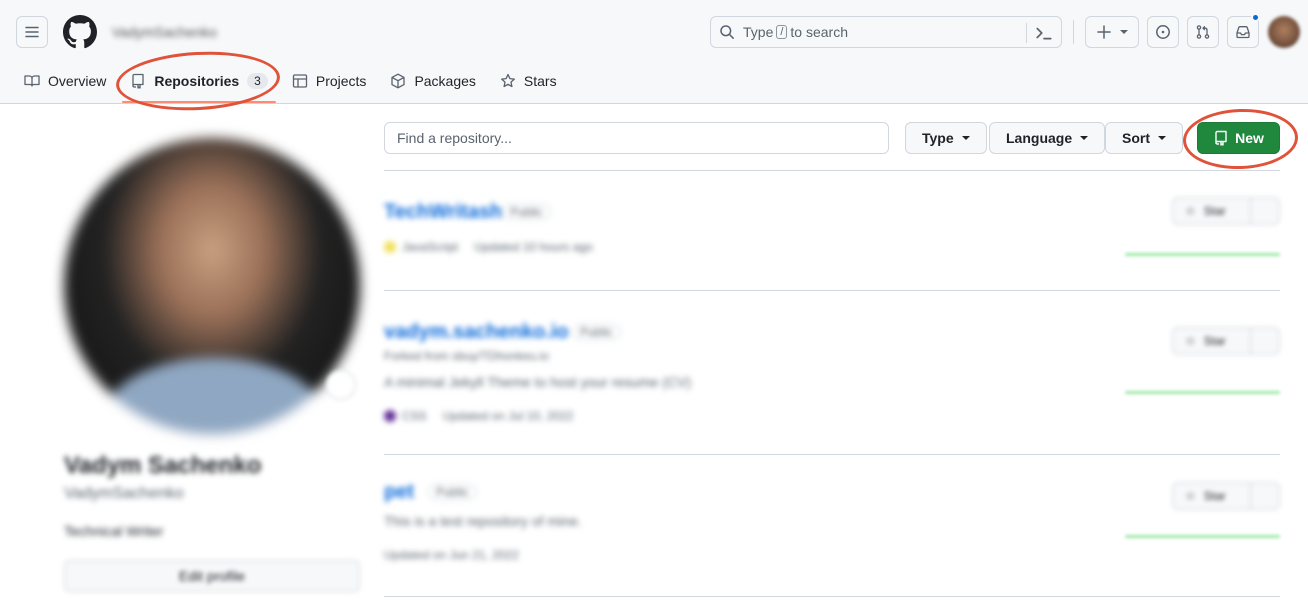 The height and width of the screenshot is (600, 1308). Describe the element at coordinates (341, 81) in the screenshot. I see `tab-projects-label: Projects` at that location.